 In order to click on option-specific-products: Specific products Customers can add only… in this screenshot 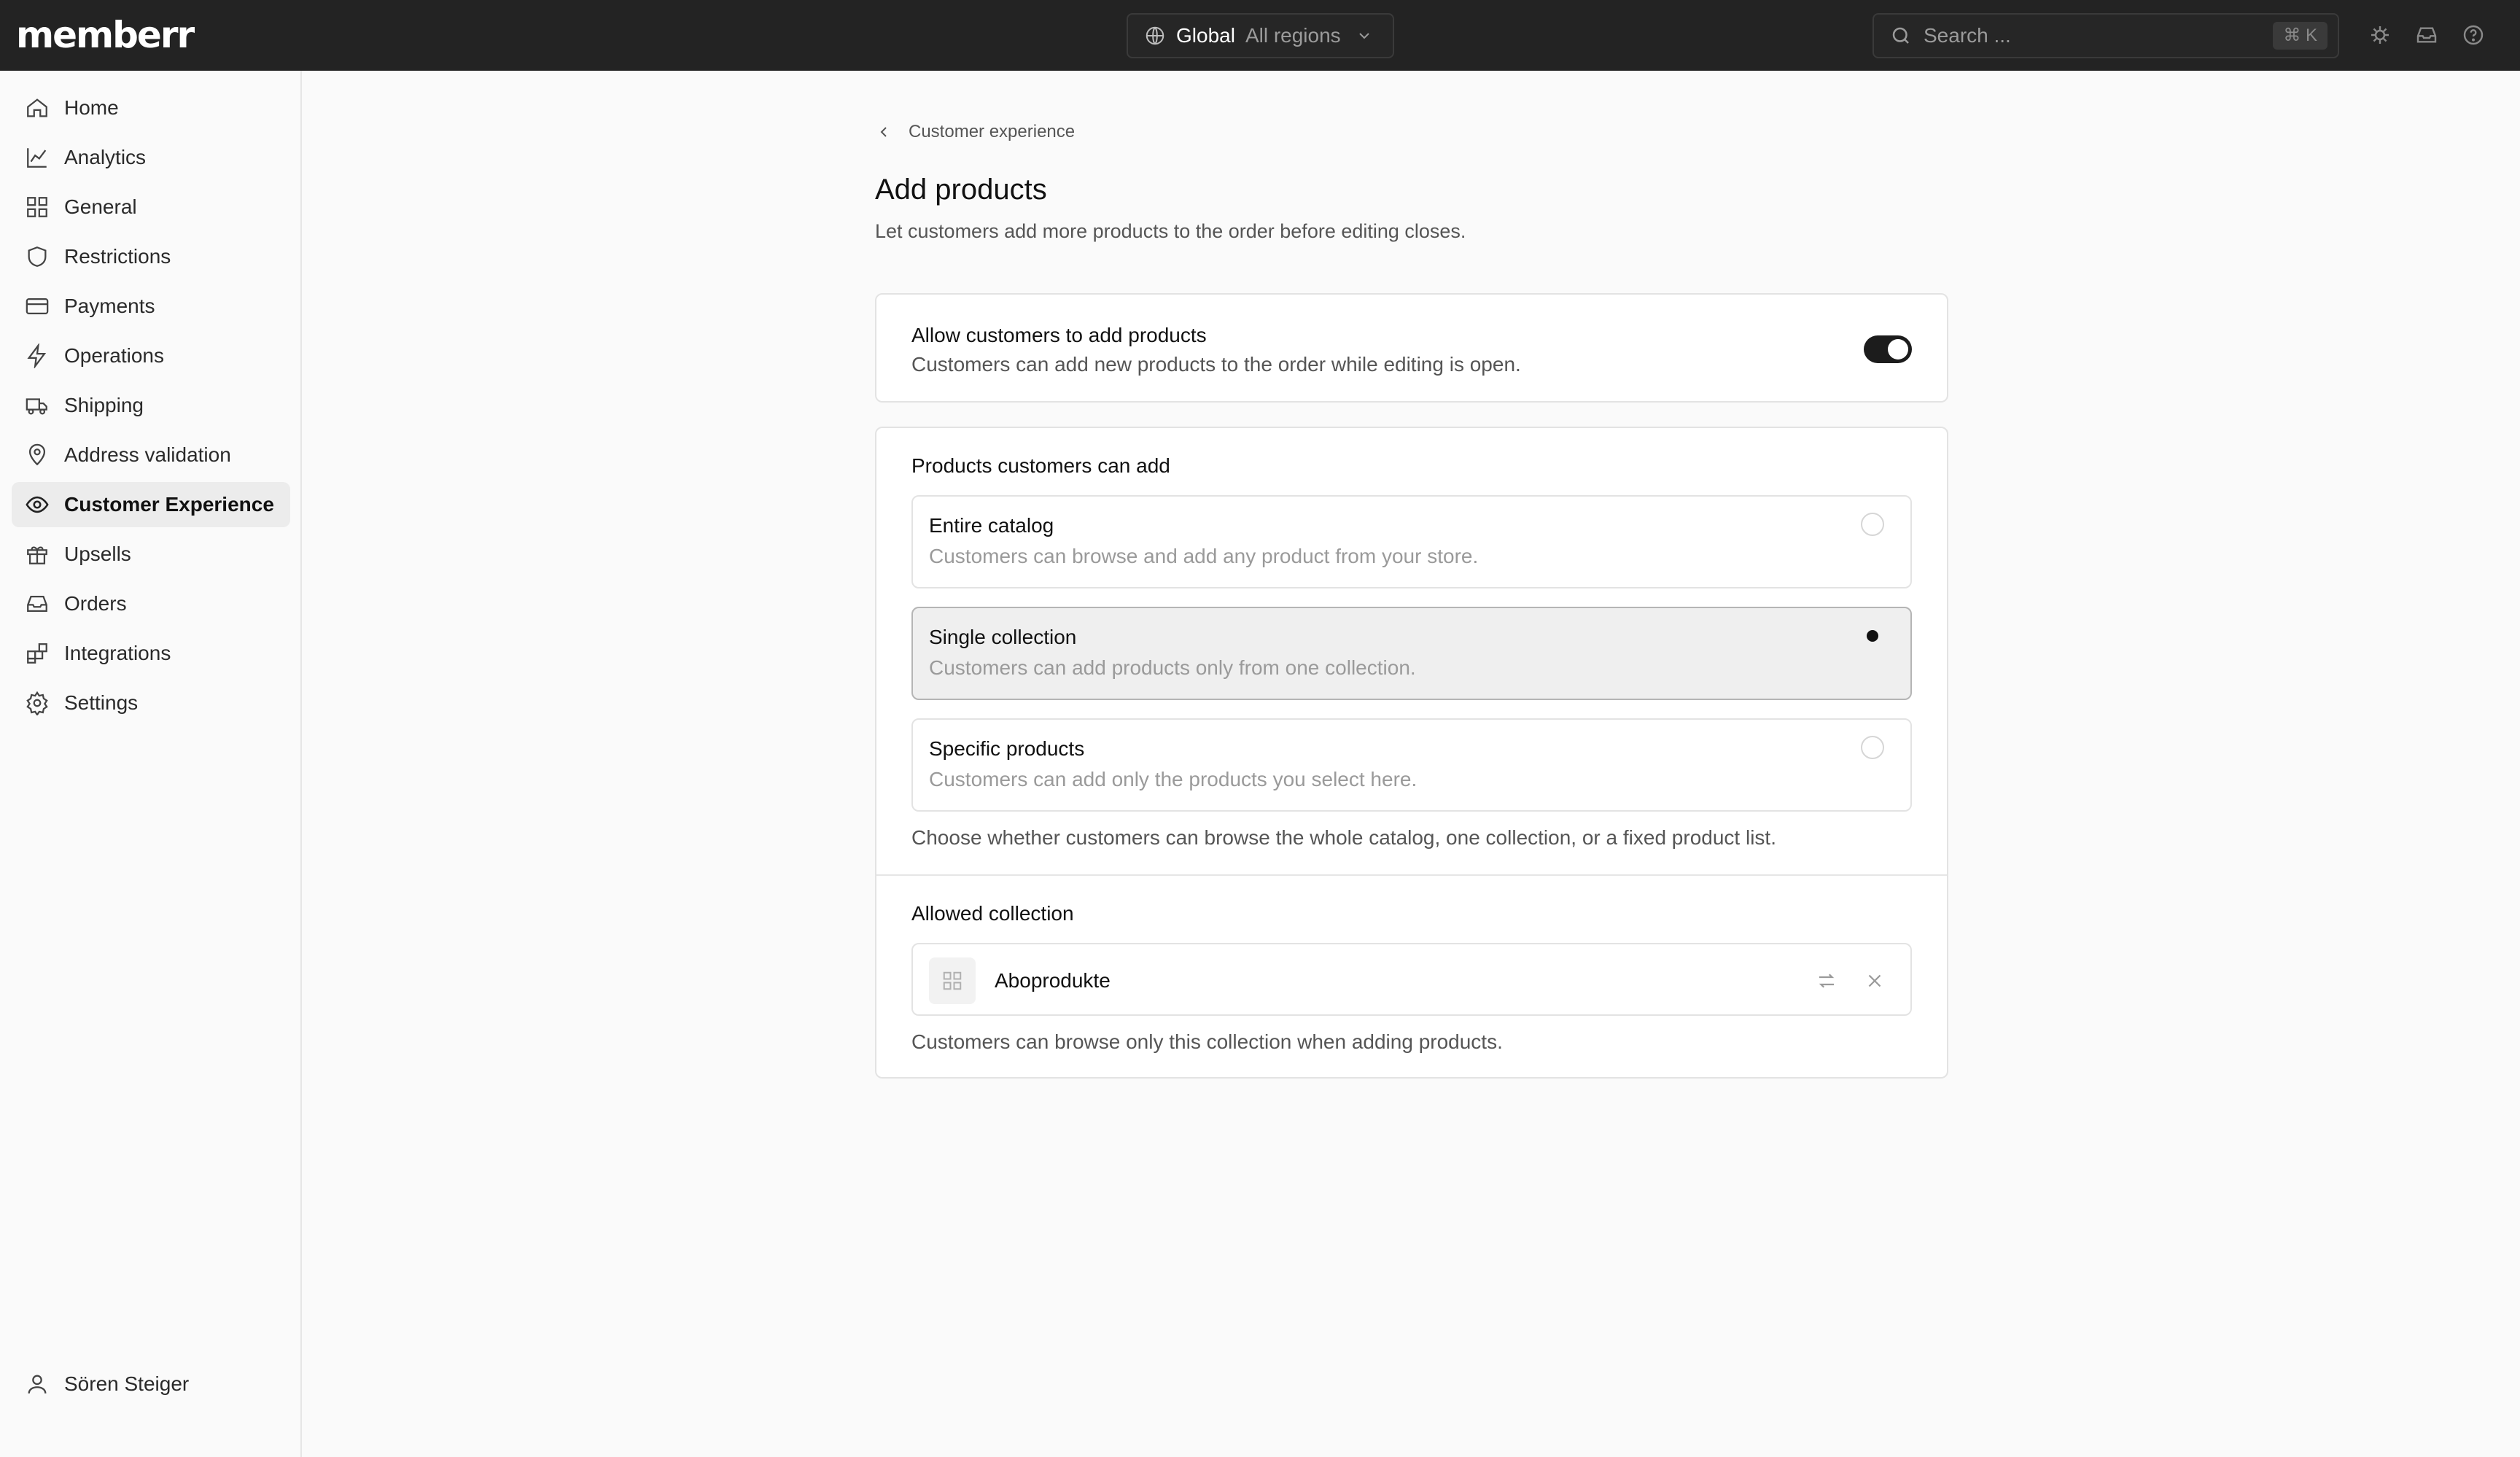, I will do `click(1411, 765)`.